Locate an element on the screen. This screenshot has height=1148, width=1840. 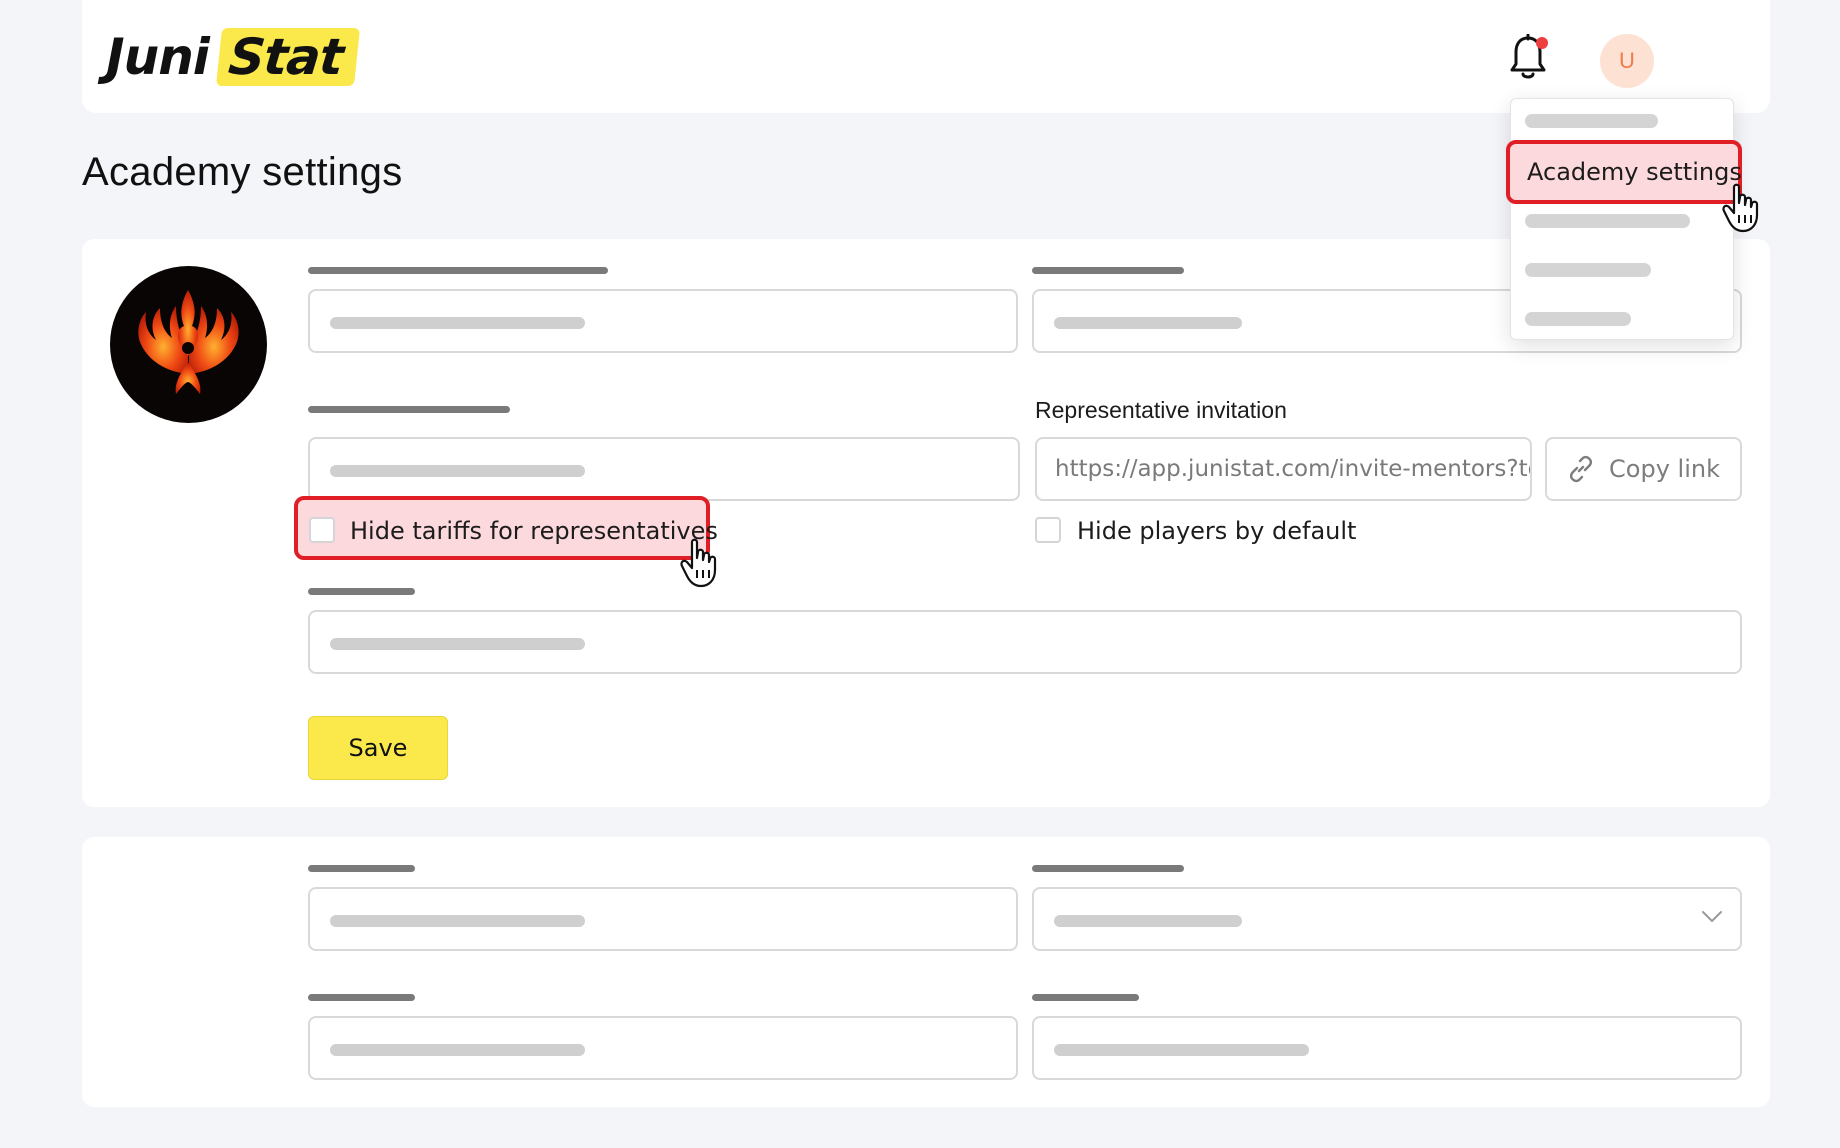
junistat-logo: Juni Stat is located at coordinates (233, 57).